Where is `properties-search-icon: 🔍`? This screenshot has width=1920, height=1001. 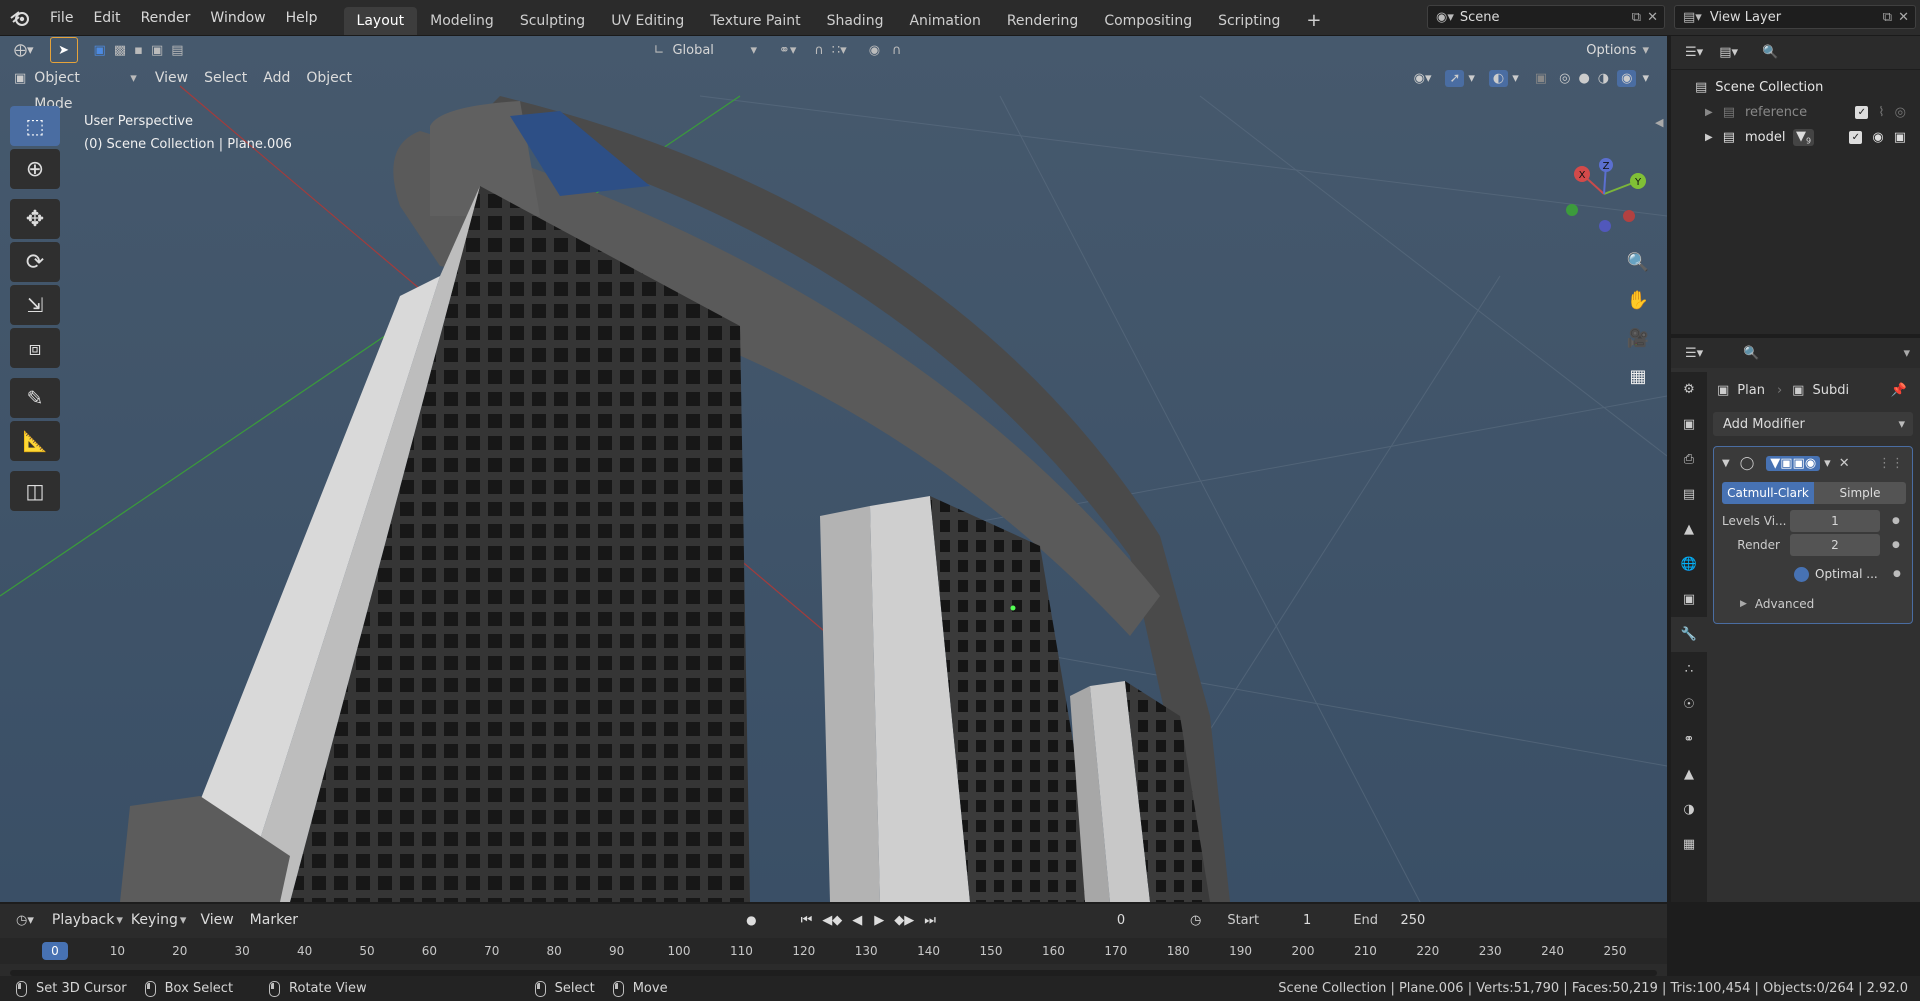 properties-search-icon: 🔍 is located at coordinates (1751, 353).